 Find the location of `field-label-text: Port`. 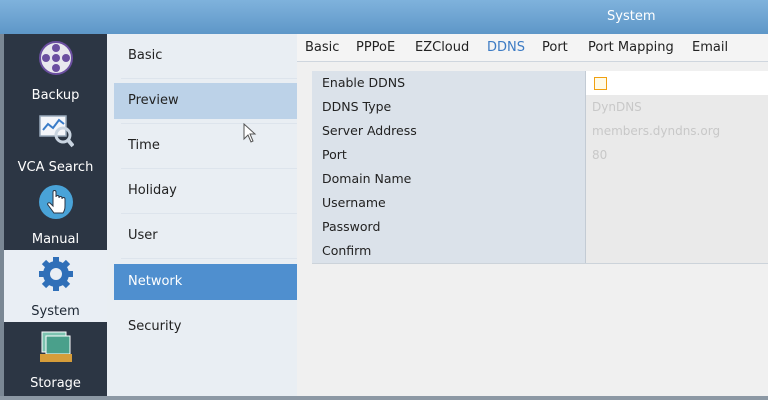

field-label-text: Port is located at coordinates (334, 154).